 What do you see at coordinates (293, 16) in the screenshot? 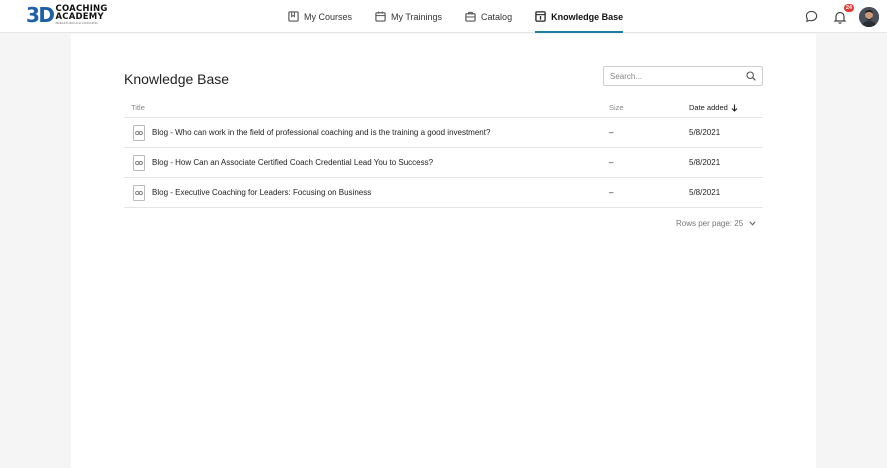
I see `courses-icon` at bounding box center [293, 16].